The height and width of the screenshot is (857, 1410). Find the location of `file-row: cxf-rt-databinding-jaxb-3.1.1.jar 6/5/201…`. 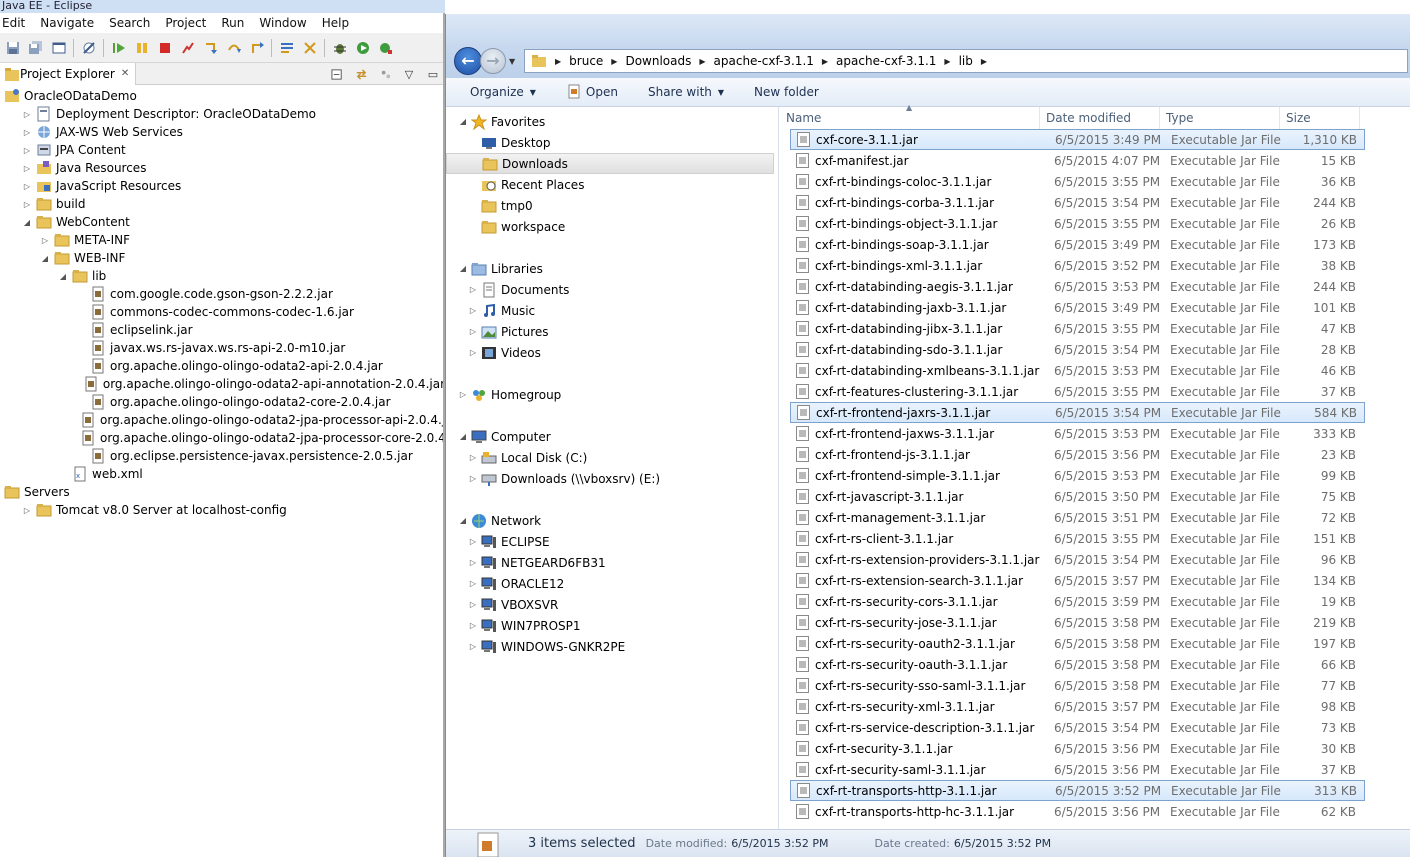

file-row: cxf-rt-databinding-jaxb-3.1.1.jar 6/5/201… is located at coordinates (1077, 307).